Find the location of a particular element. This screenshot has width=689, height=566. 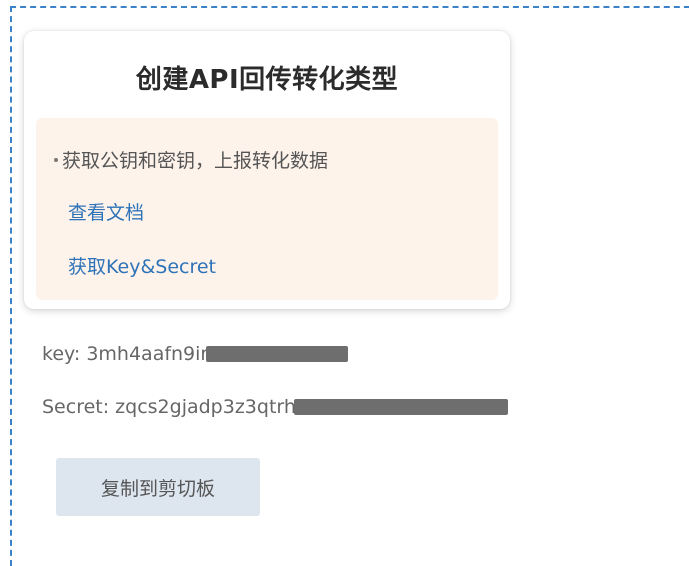

description-text: 获取公钥和密钥，上报转化数据 is located at coordinates (195, 161).